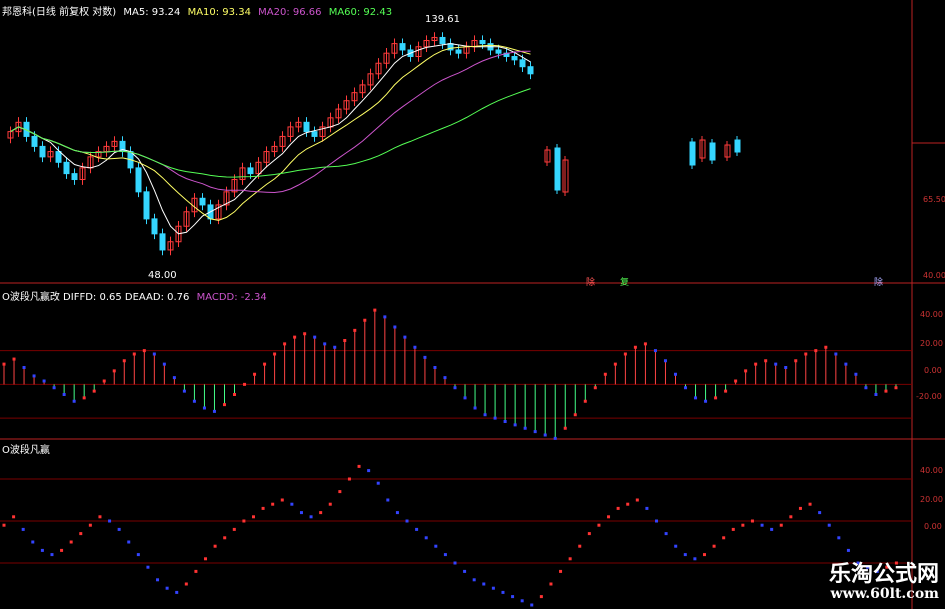 This screenshot has height=609, width=945. What do you see at coordinates (360, 12) in the screenshot?
I see `ma60-label: MA60: 92.43` at bounding box center [360, 12].